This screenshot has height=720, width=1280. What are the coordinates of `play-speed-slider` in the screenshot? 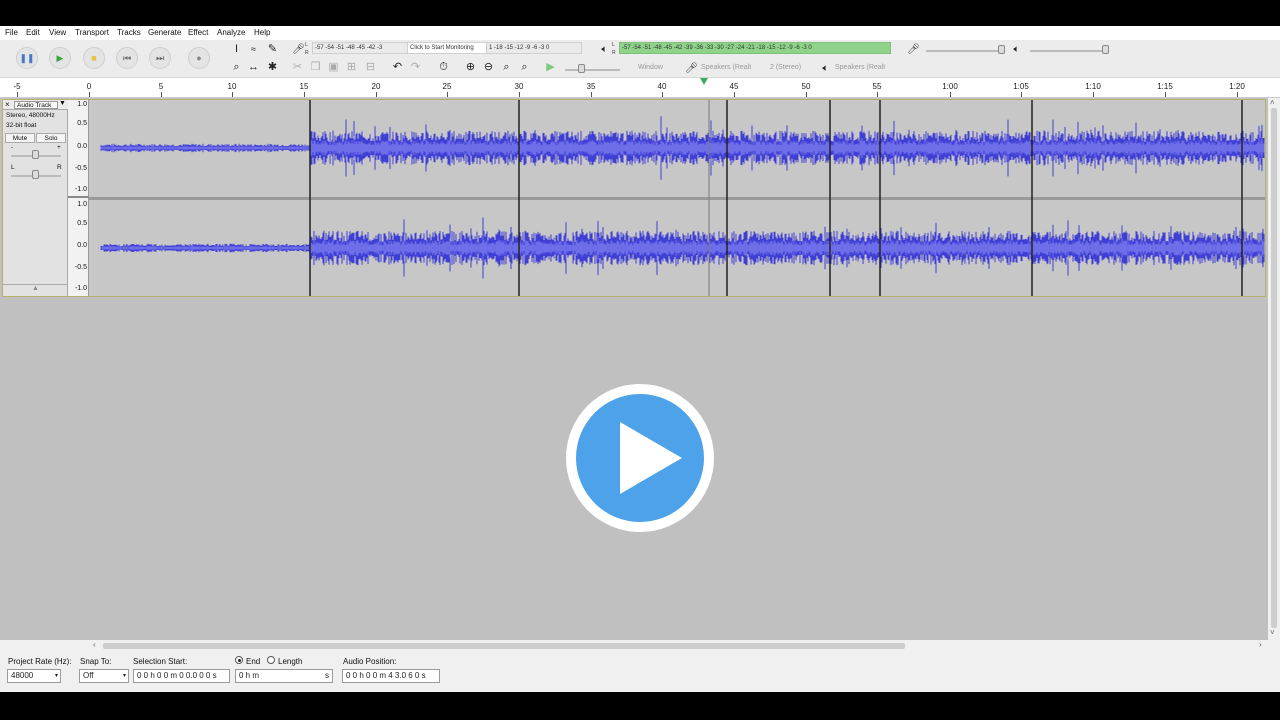 It's located at (592, 70).